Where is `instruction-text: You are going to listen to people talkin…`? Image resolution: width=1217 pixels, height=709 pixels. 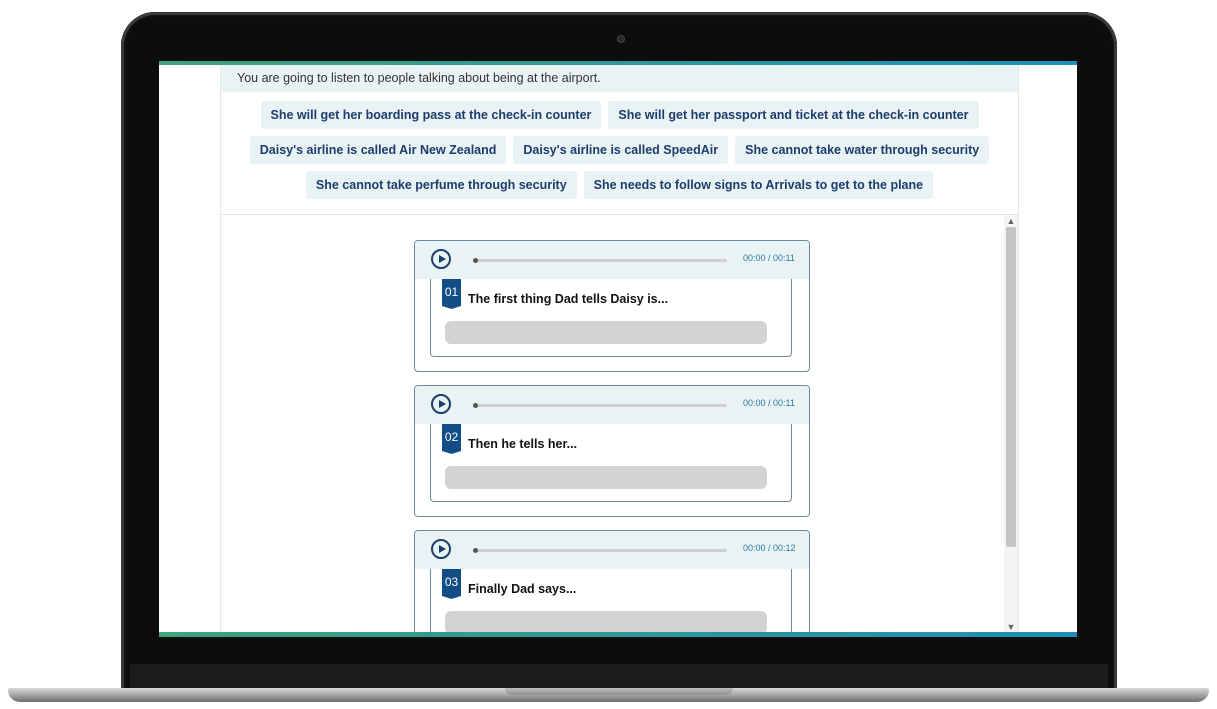
instruction-text: You are going to listen to people talkin… is located at coordinates (619, 78).